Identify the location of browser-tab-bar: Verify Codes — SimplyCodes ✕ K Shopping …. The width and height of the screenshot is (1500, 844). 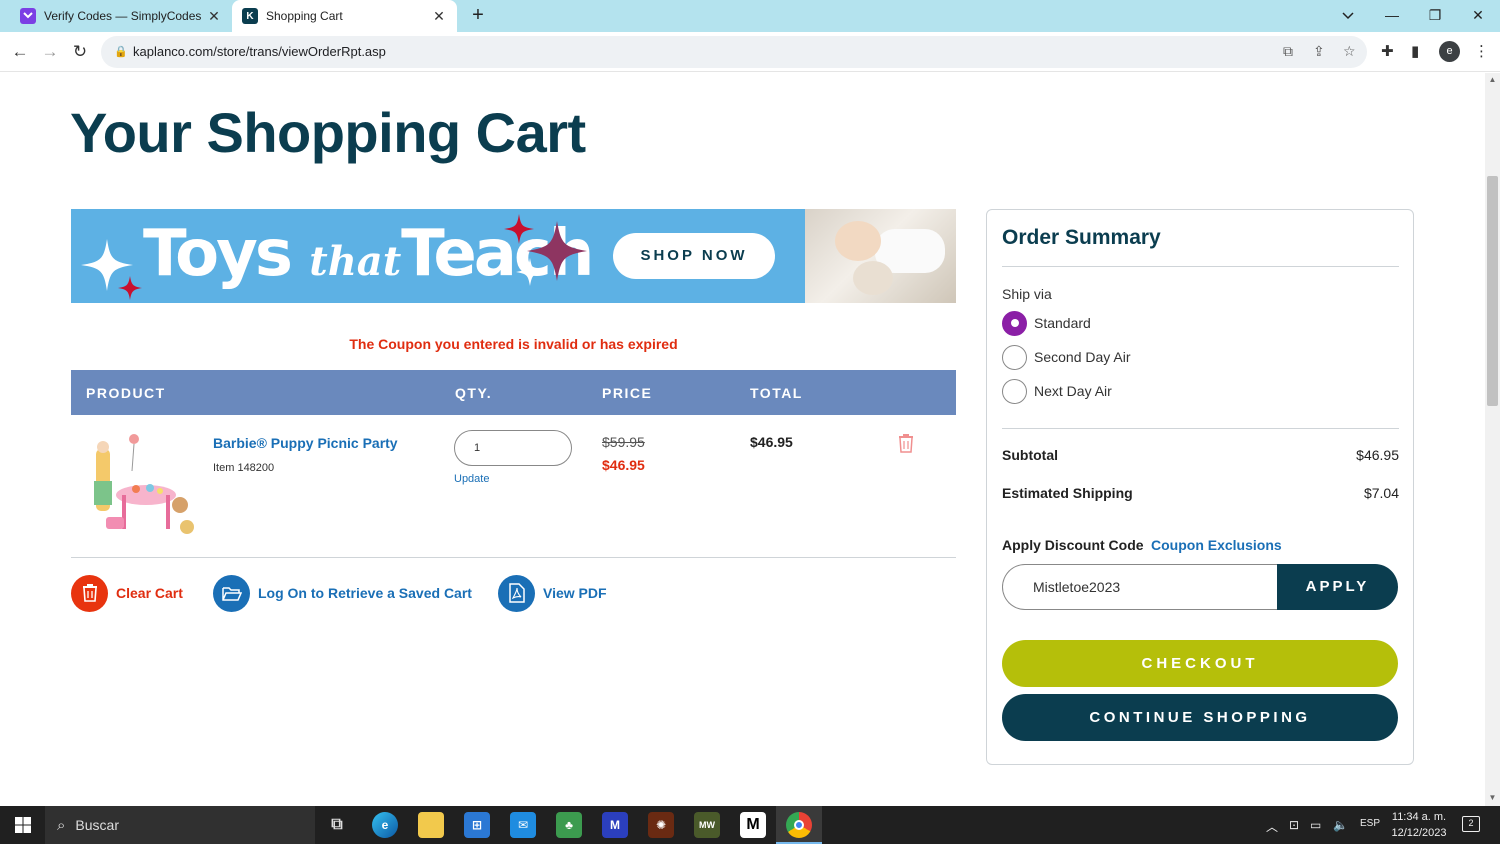
(750, 16).